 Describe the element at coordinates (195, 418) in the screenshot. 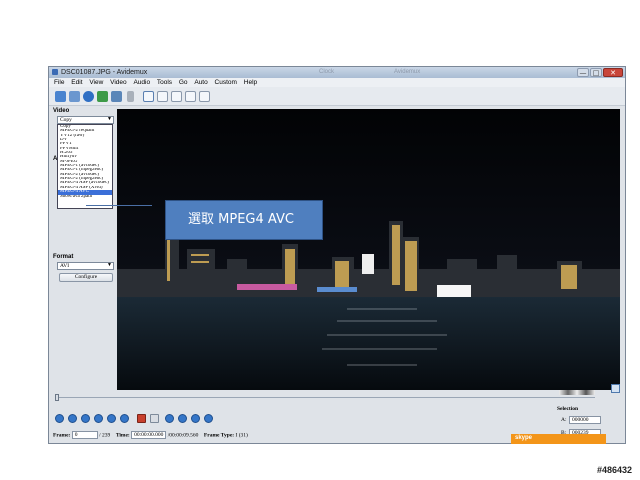

I see `first-frame-icon` at that location.